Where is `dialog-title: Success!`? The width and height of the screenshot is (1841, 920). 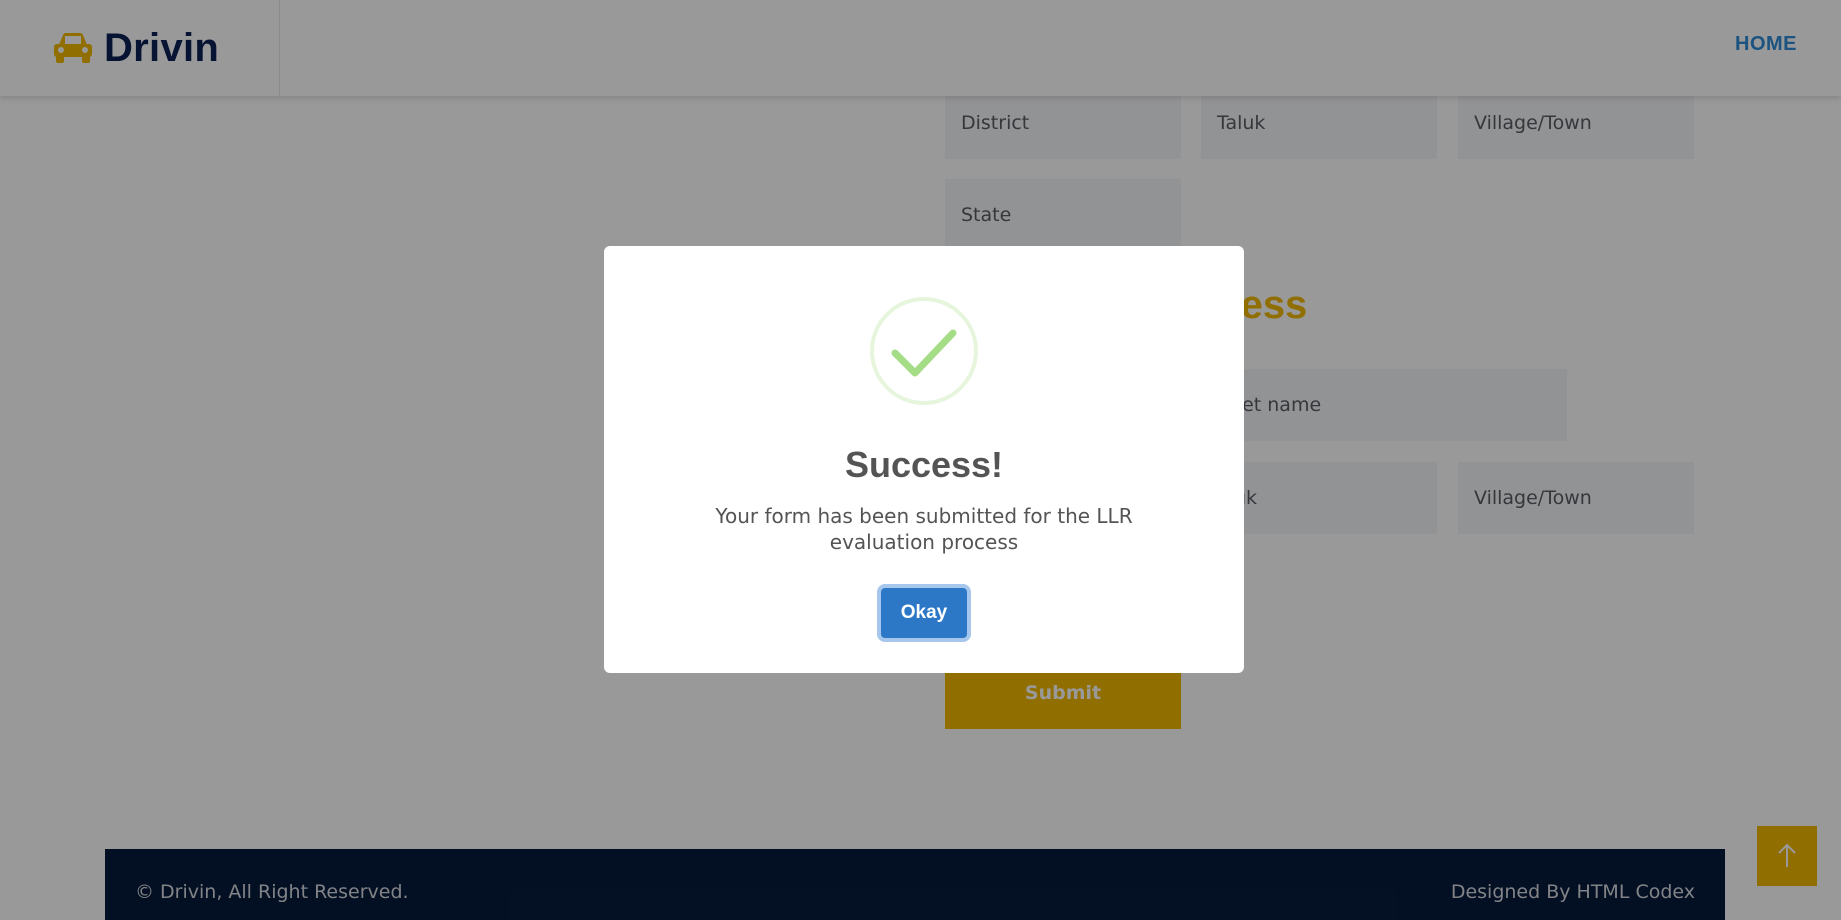 dialog-title: Success! is located at coordinates (924, 464).